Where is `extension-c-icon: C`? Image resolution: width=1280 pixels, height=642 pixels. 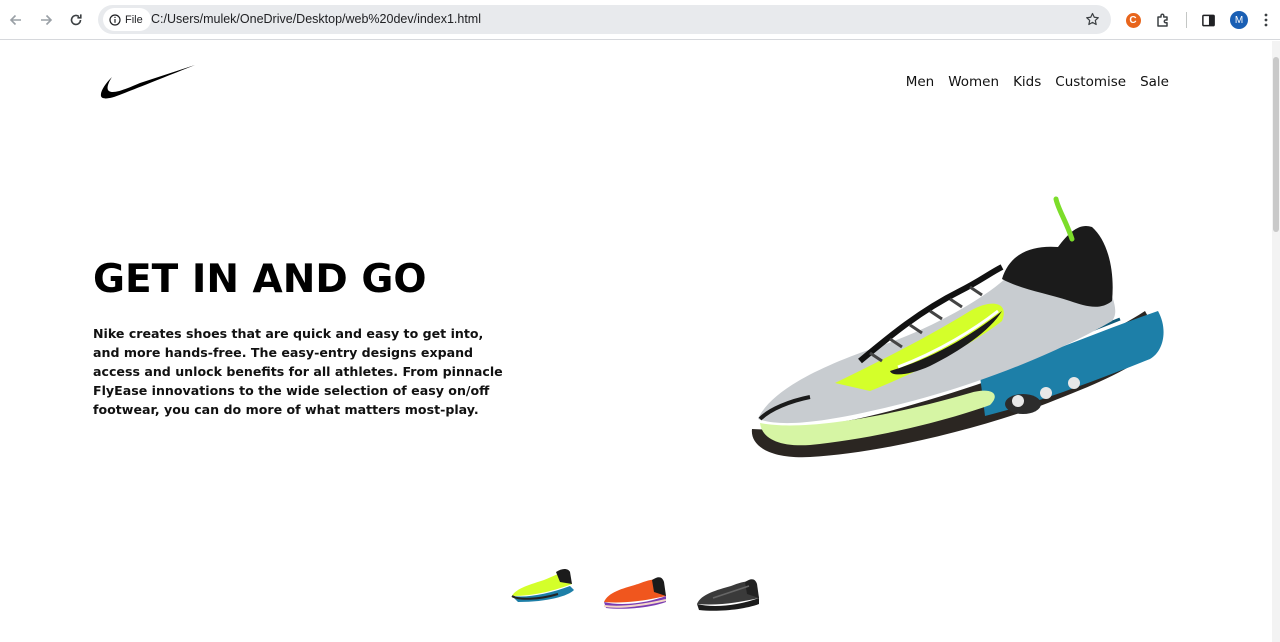 extension-c-icon: C is located at coordinates (1133, 20).